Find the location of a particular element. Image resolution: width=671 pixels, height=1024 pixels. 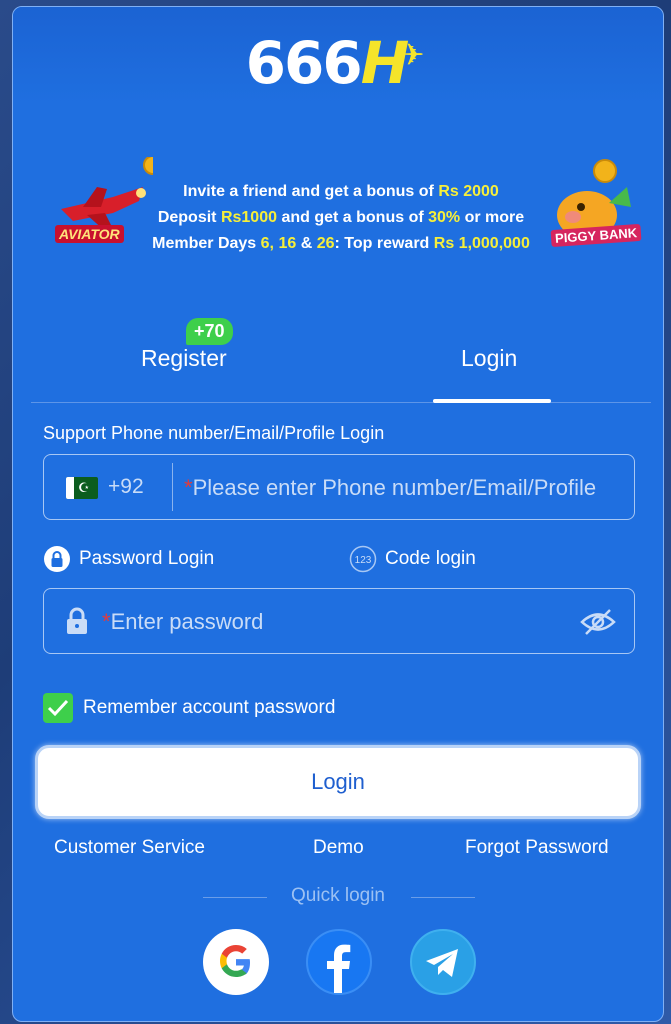

telegram-login-button is located at coordinates (443, 962).